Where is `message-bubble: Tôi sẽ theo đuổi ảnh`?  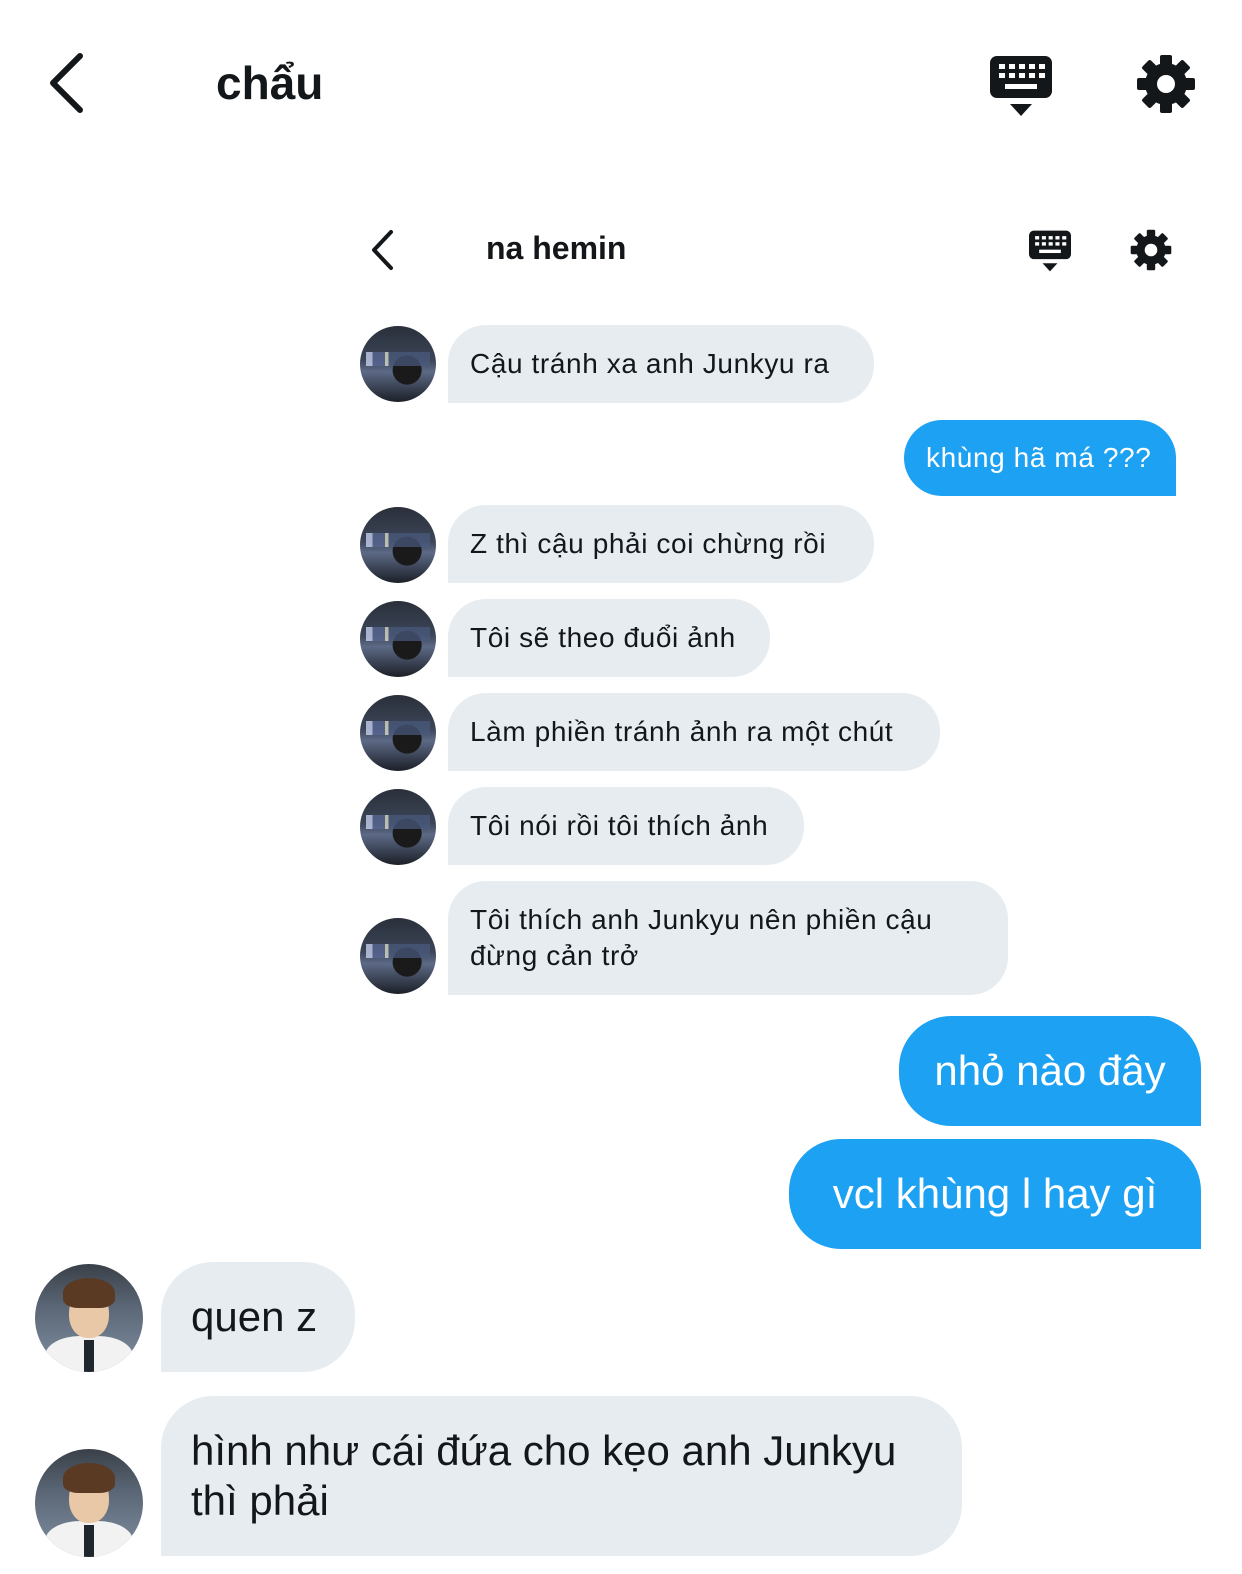 message-bubble: Tôi sẽ theo đuổi ảnh is located at coordinates (609, 638).